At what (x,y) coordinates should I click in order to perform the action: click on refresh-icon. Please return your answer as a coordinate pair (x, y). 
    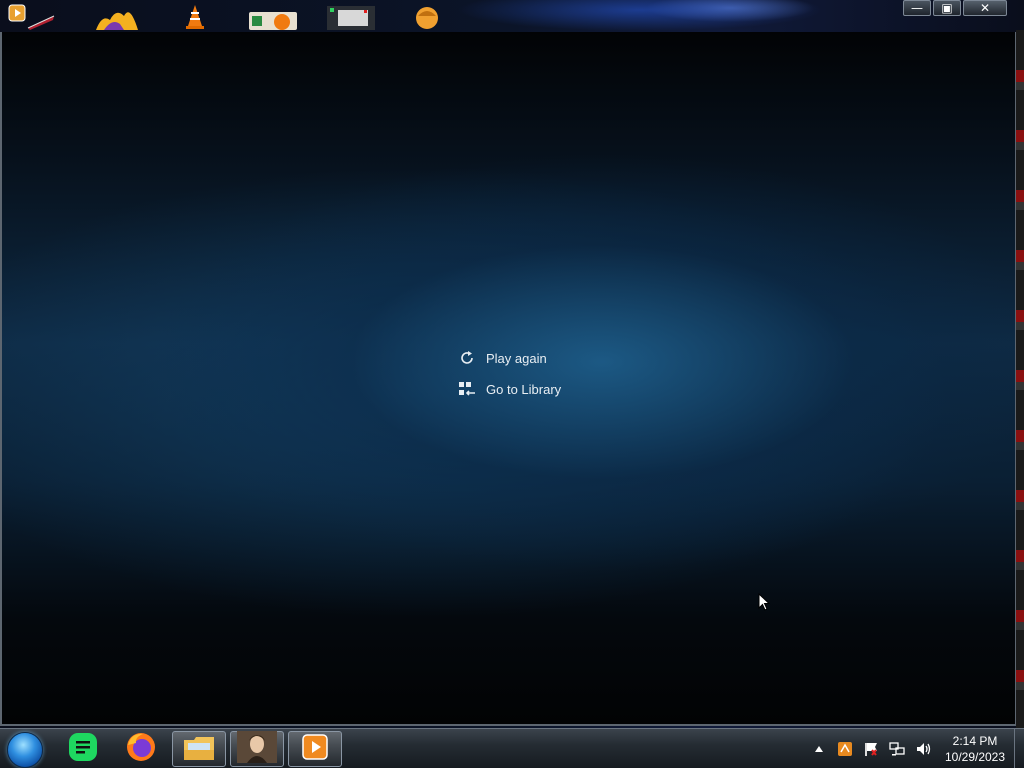
    Looking at the image, I should click on (467, 358).